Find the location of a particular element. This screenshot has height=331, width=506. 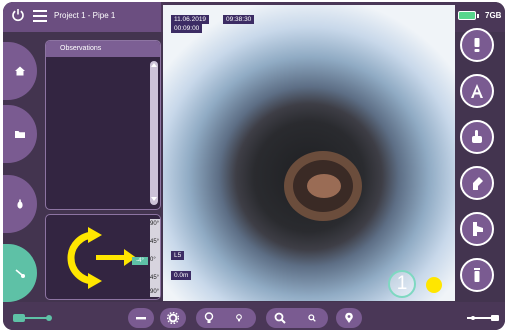

light-small-icon is located at coordinates (239, 318).